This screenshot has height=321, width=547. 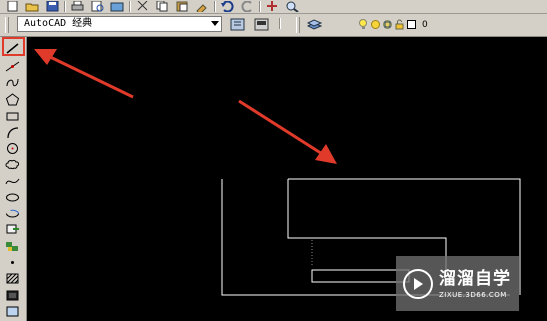 I want to click on layer-control: 0, so click(x=393, y=24).